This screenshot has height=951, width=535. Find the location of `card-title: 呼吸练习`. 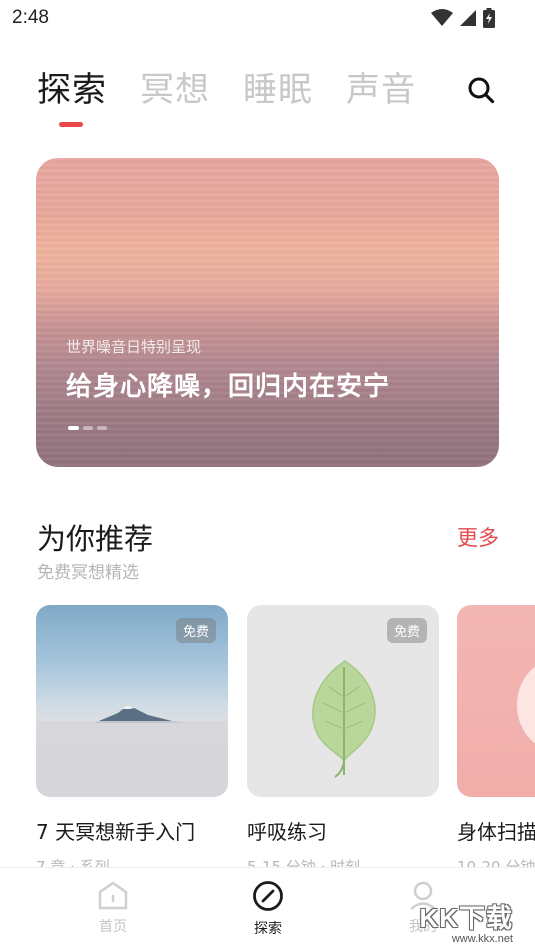

card-title: 呼吸练习 is located at coordinates (287, 832).